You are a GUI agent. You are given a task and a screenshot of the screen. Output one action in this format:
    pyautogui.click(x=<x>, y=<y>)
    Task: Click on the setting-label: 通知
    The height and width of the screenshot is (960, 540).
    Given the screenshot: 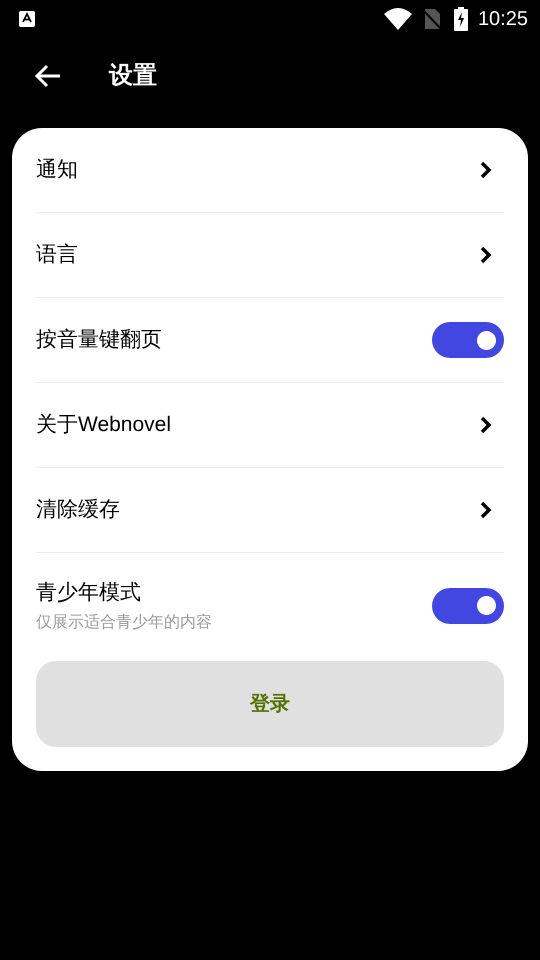 What is the action you would take?
    pyautogui.click(x=57, y=170)
    